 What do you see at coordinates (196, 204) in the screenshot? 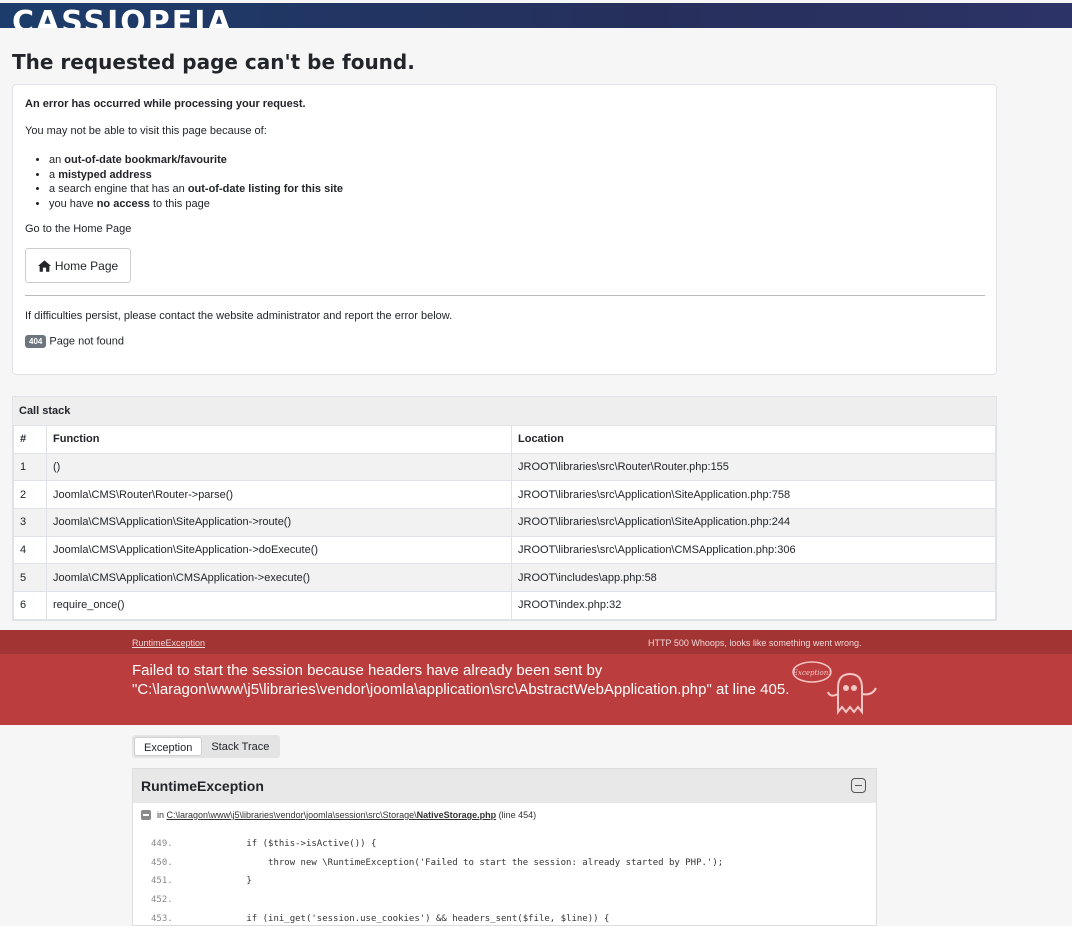
I see `reason-item: you have no access to this page` at bounding box center [196, 204].